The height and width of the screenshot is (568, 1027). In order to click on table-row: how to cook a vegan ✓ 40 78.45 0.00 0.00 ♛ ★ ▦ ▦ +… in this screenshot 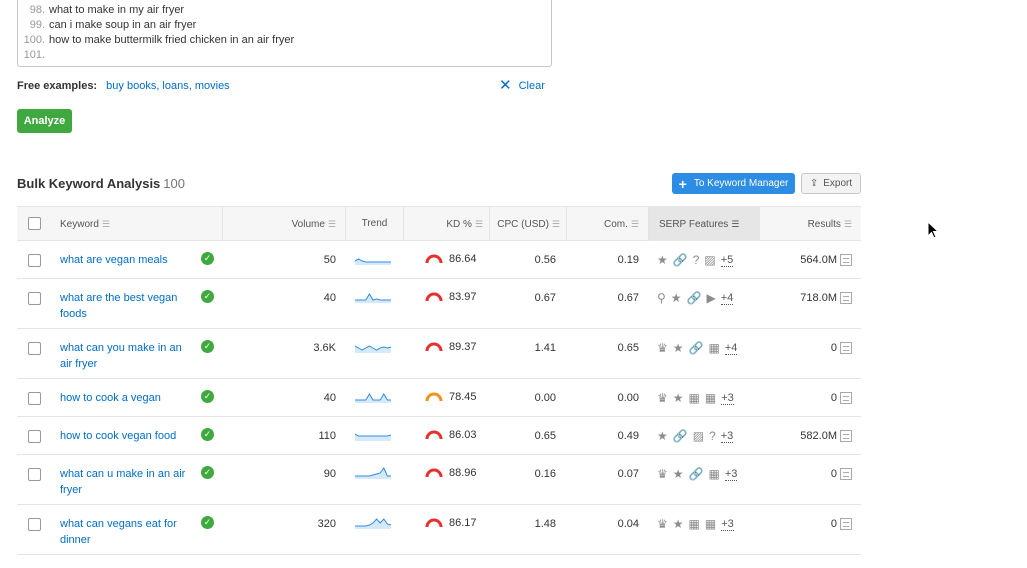, I will do `click(439, 398)`.